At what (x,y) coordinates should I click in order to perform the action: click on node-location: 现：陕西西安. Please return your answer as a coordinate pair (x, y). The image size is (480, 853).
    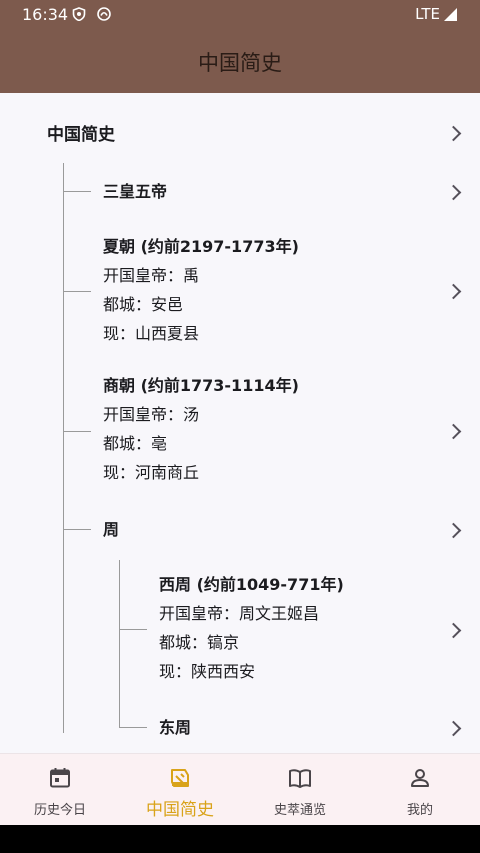
    Looking at the image, I should click on (207, 671).